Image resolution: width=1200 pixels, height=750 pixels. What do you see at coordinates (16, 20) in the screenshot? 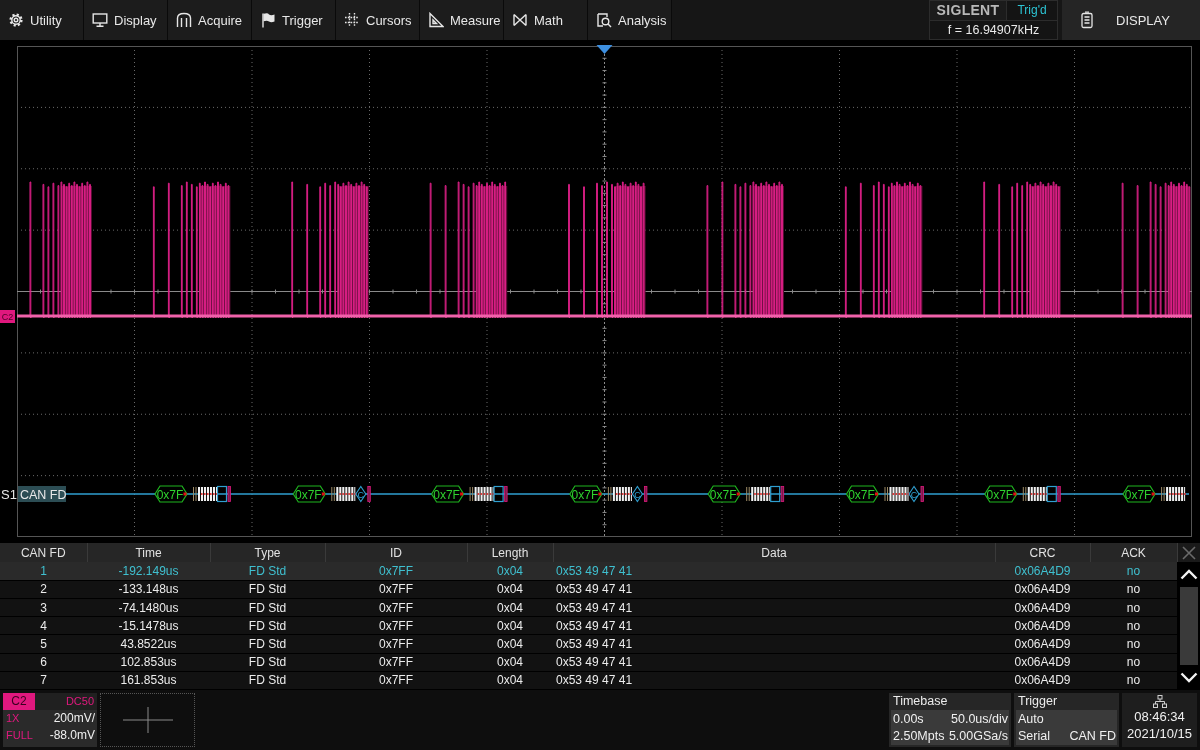
I see `gear-icon` at bounding box center [16, 20].